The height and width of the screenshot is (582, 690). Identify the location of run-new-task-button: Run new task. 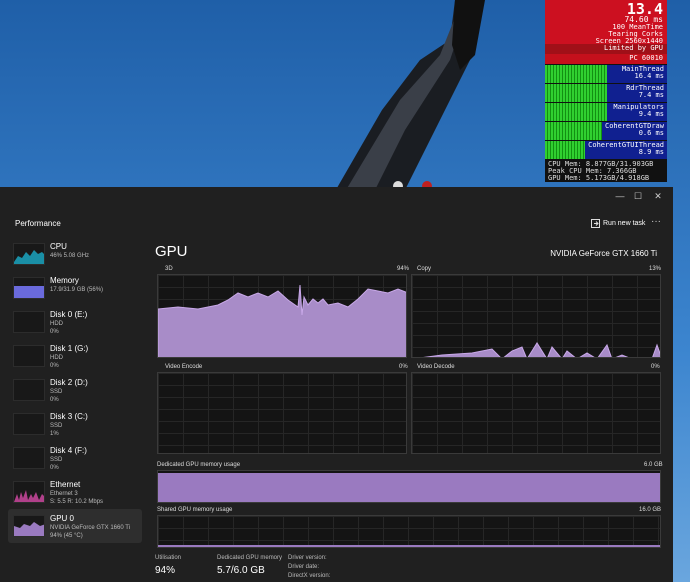
(618, 223).